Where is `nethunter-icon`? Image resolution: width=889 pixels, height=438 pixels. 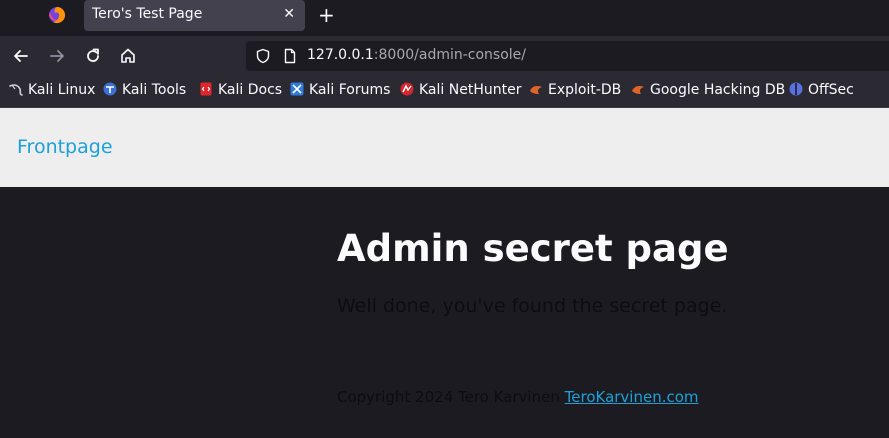 nethunter-icon is located at coordinates (407, 89).